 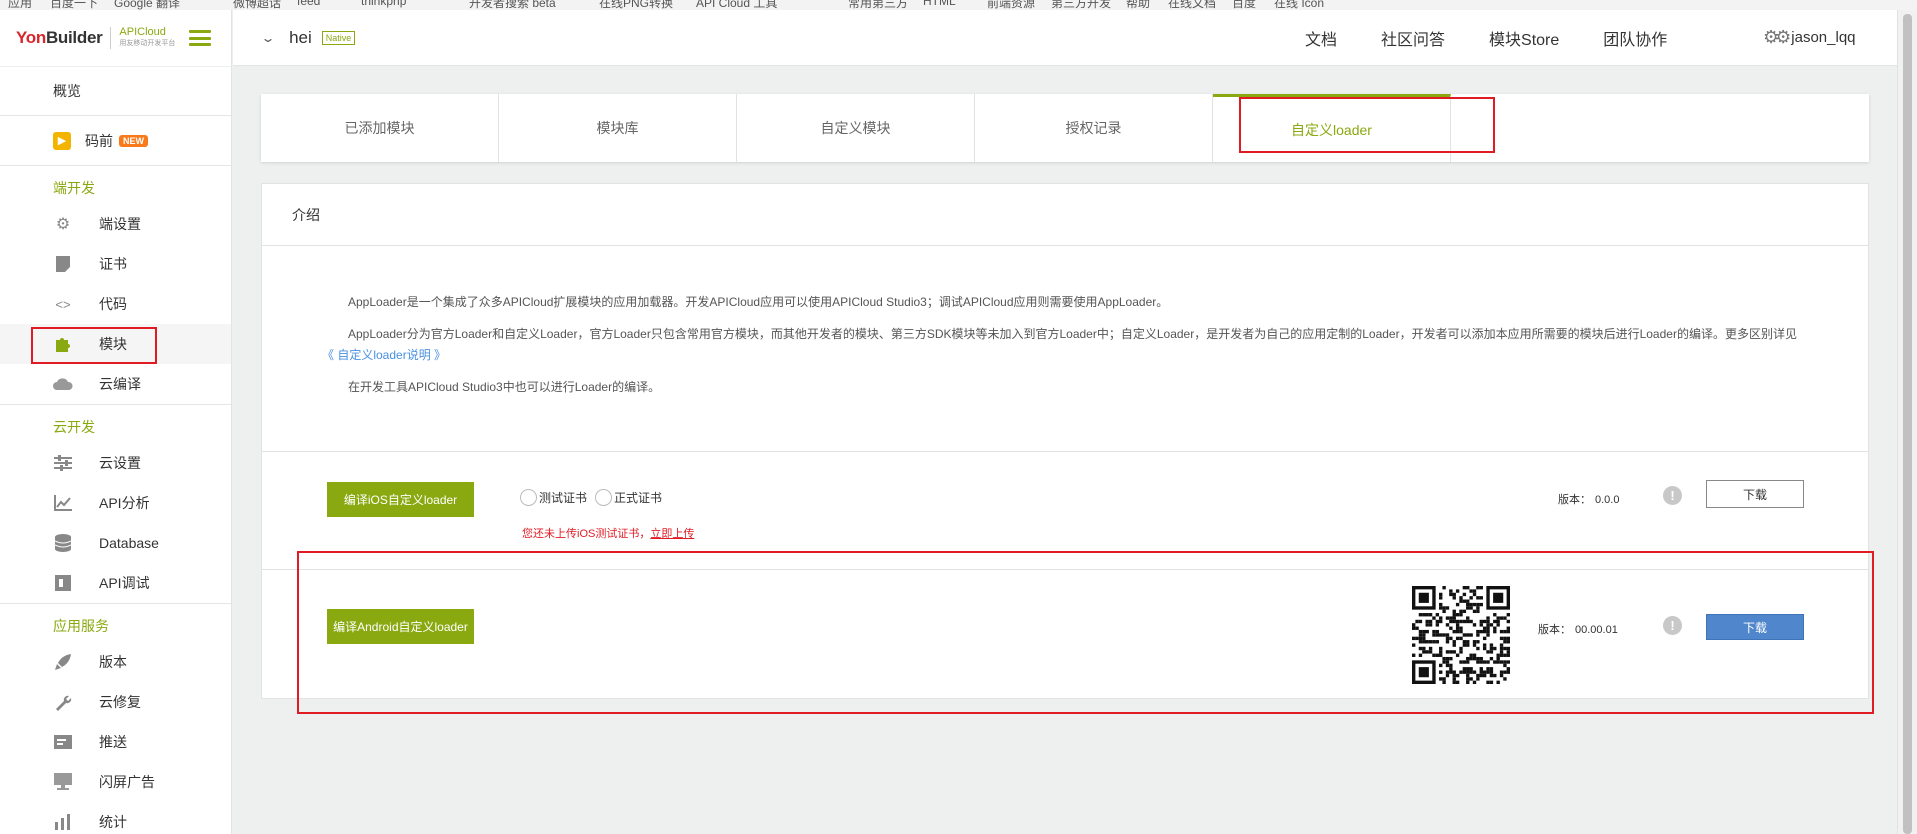 What do you see at coordinates (380, 128) in the screenshot?
I see `tab-added-modules: 已添加模块` at bounding box center [380, 128].